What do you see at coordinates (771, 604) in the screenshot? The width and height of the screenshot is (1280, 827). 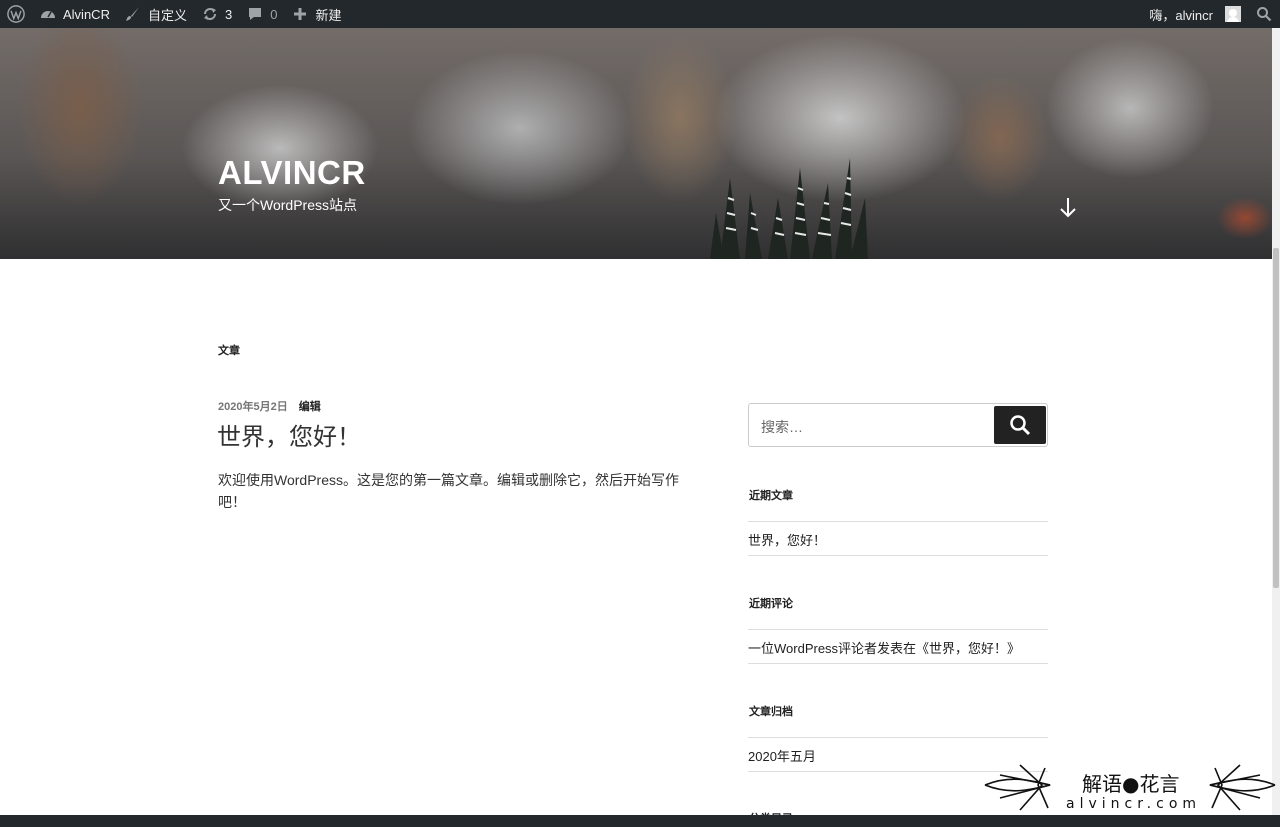 I see `recent-comments-title: 近期评论` at bounding box center [771, 604].